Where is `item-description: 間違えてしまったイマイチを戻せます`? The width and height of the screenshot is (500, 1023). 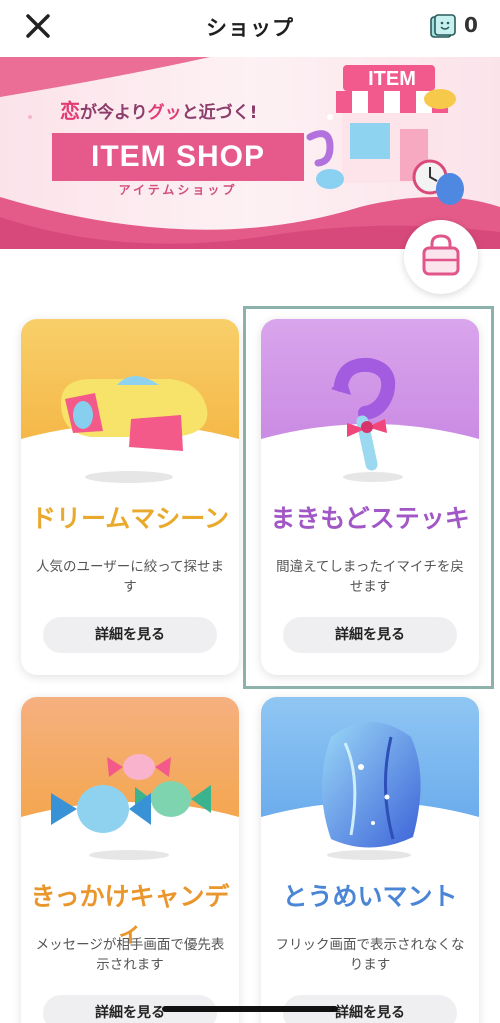
item-description: 間違えてしまったイマイチを戻せます is located at coordinates (370, 577).